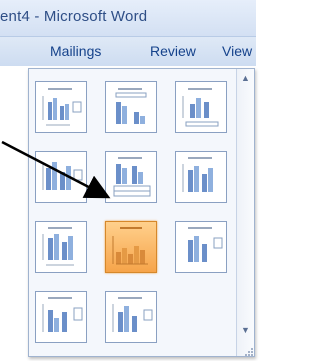 Image resolution: width=320 pixels, height=361 pixels. What do you see at coordinates (197, 174) in the screenshot?
I see `chart-layout-6-icon` at bounding box center [197, 174].